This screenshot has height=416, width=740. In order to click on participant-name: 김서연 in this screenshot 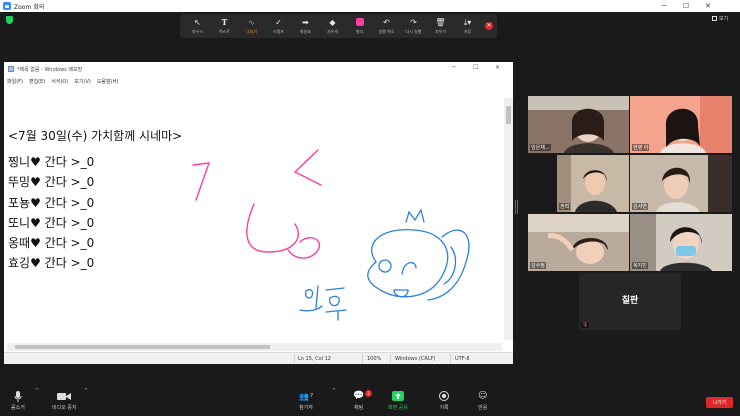, I will do `click(640, 206)`.